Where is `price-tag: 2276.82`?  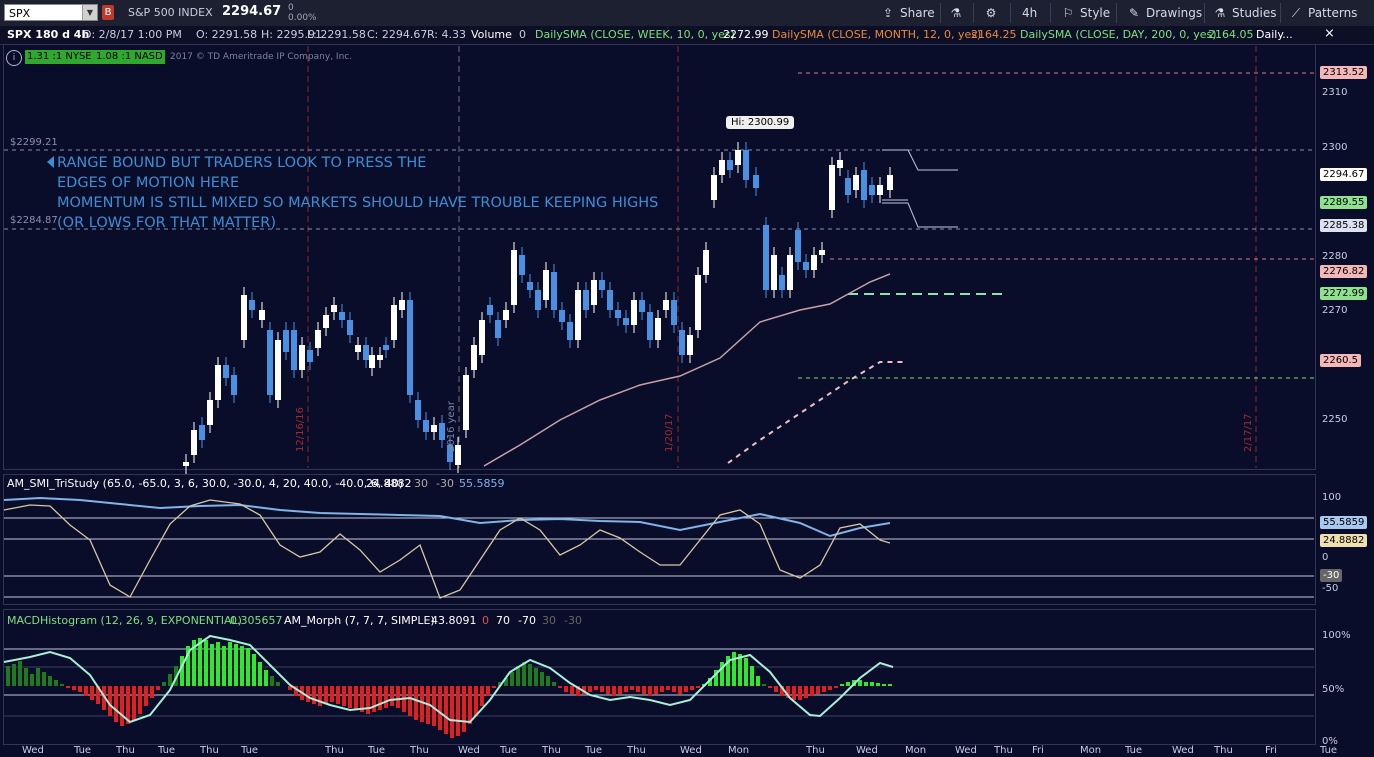
price-tag: 2276.82 is located at coordinates (1344, 271).